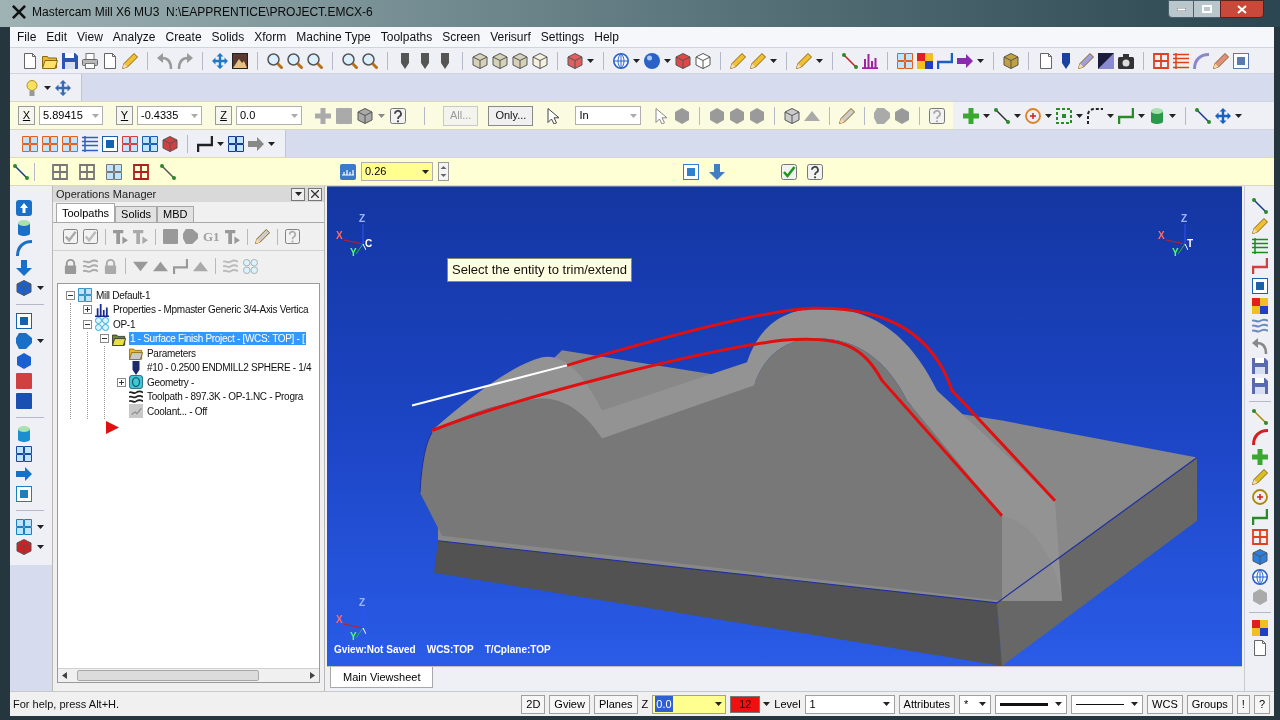  What do you see at coordinates (86, 212) in the screenshot?
I see `panel-tab: Toolpaths` at bounding box center [86, 212].